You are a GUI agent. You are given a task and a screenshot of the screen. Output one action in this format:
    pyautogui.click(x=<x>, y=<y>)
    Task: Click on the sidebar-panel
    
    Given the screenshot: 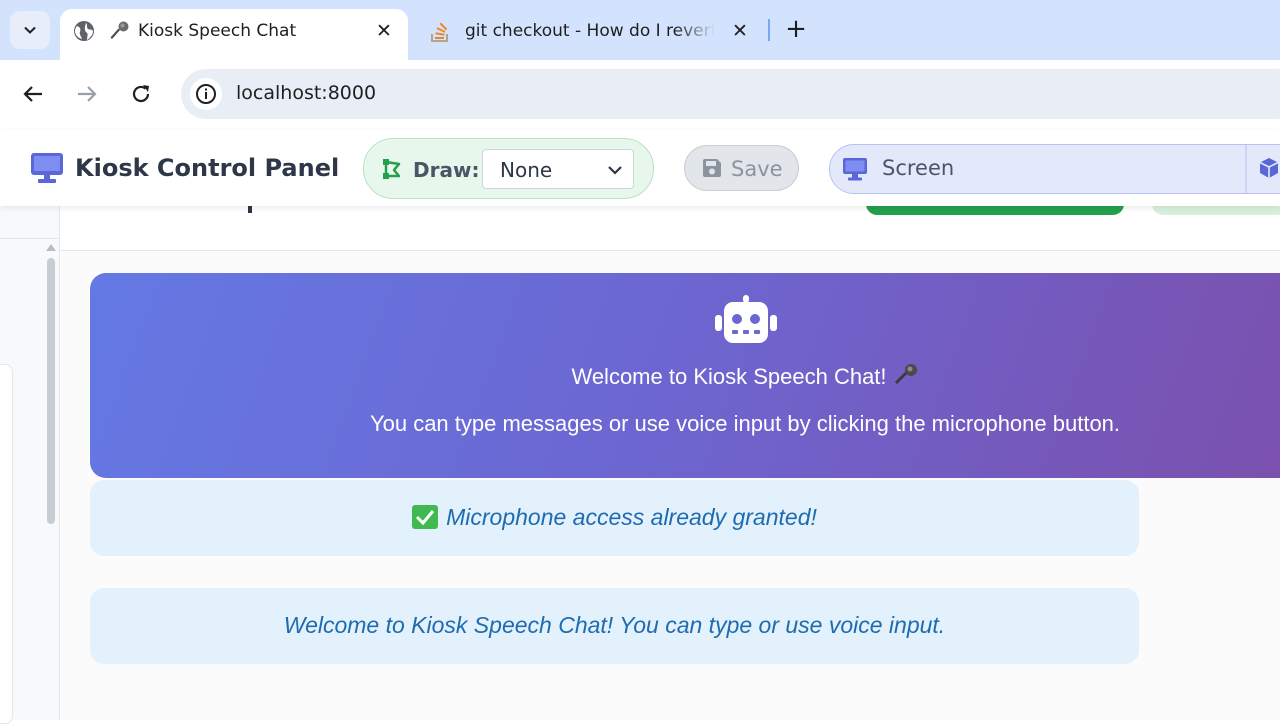 What is the action you would take?
    pyautogui.click(x=6, y=544)
    